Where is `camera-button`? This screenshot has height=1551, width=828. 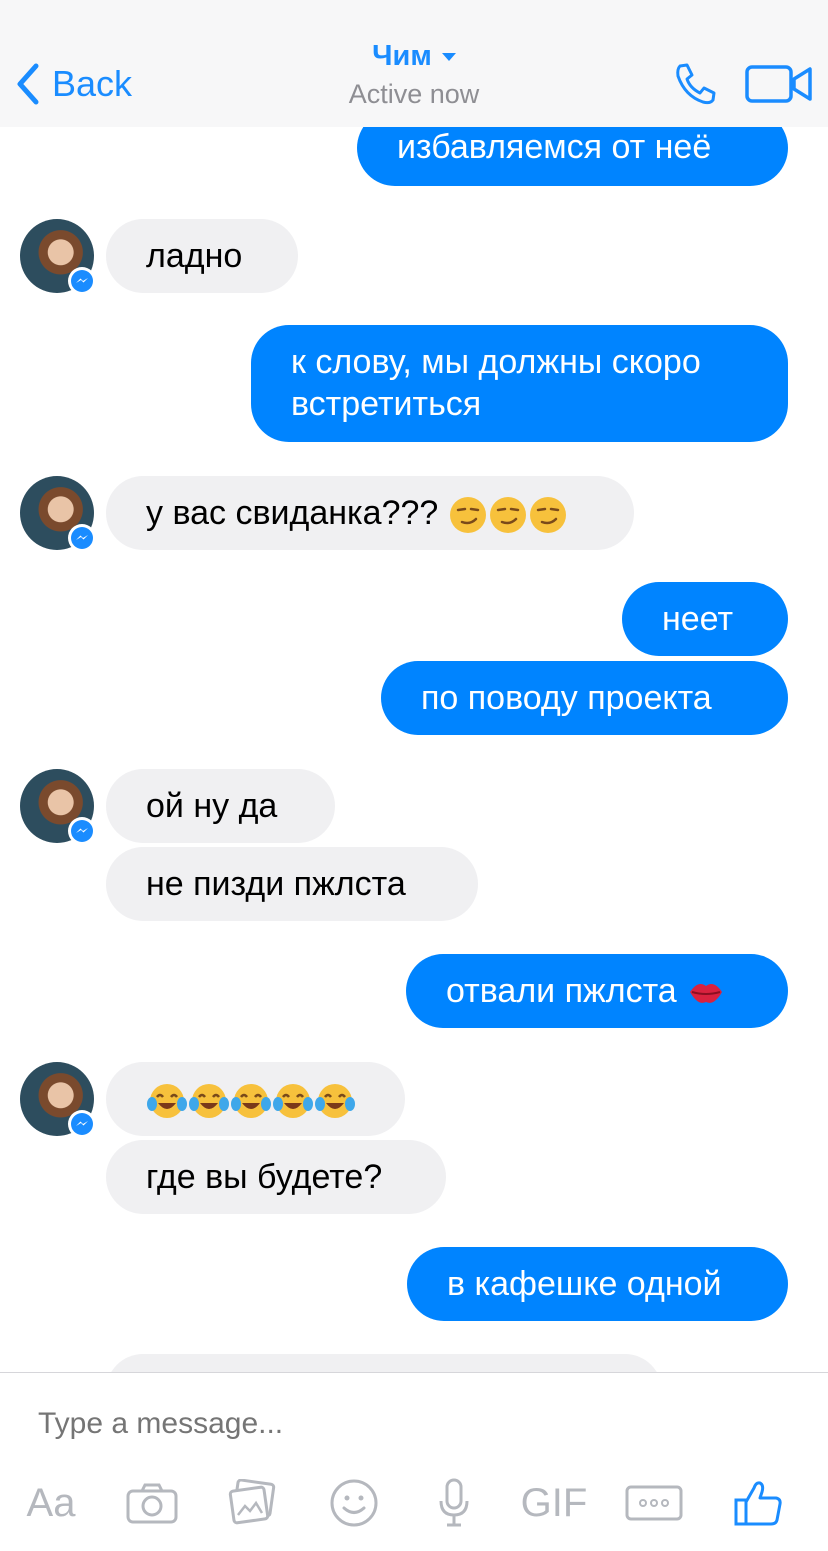
camera-button is located at coordinates (152, 1503).